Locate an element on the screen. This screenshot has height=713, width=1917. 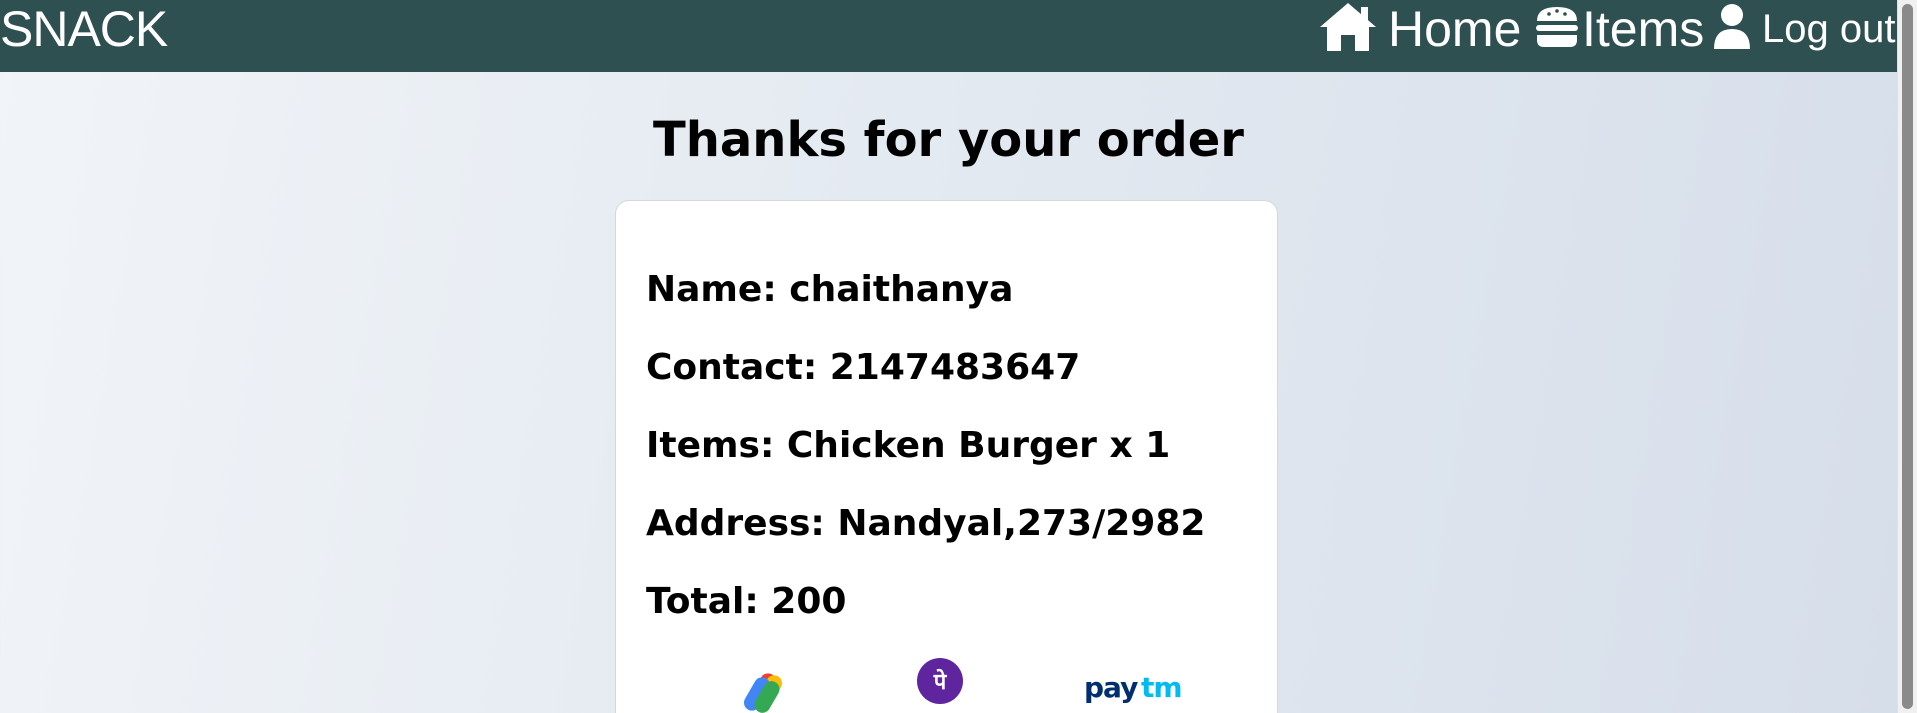
order-contact: Contact: 2147483647 is located at coordinates (863, 367).